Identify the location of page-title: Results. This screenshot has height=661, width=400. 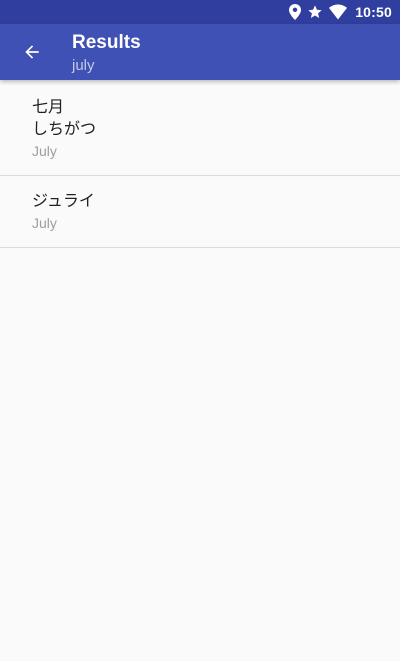
(106, 42).